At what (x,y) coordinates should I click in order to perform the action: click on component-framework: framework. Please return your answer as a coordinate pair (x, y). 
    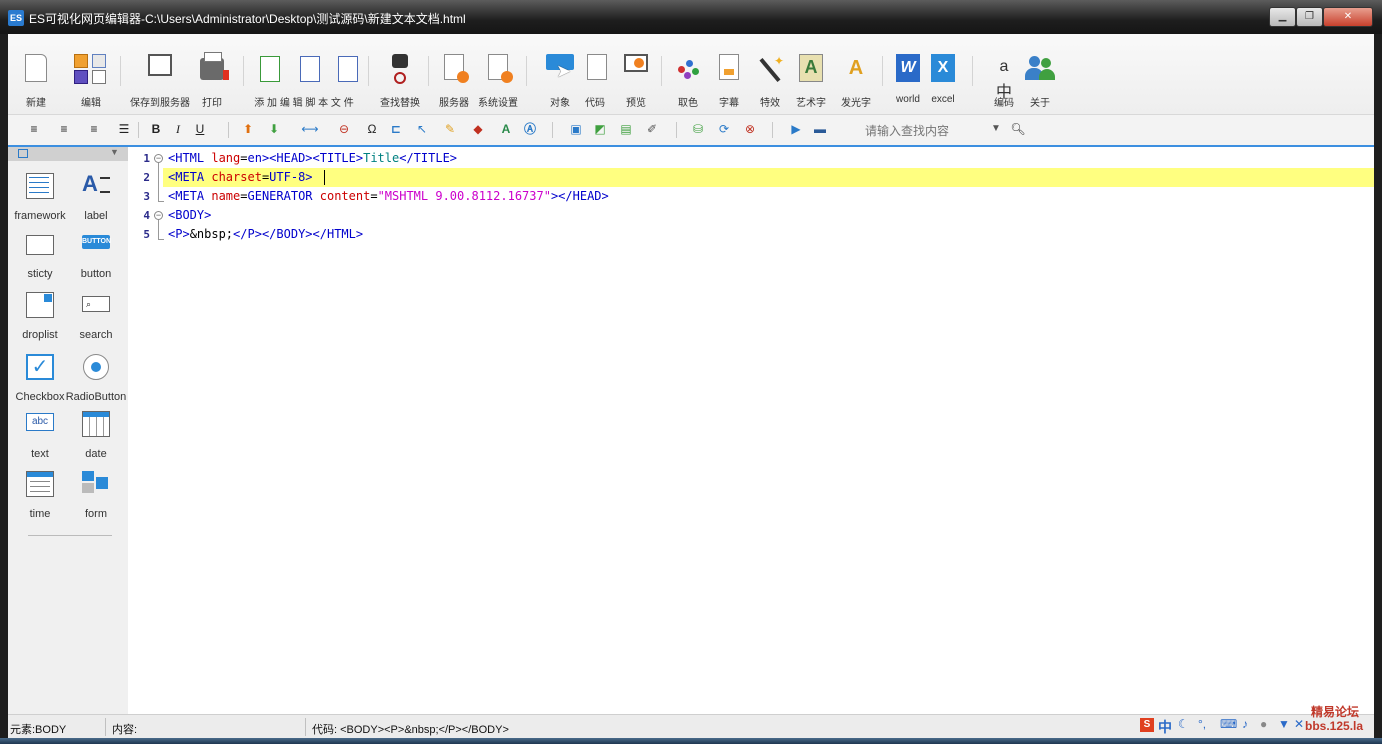
    Looking at the image, I should click on (40, 196).